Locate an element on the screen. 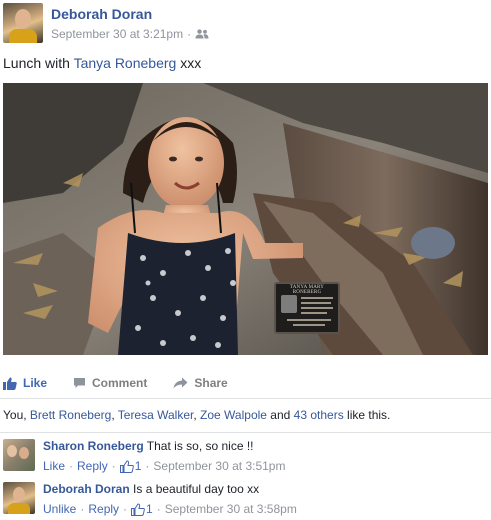 This screenshot has width=491, height=520. post-actions: Like Comment Share is located at coordinates (245, 383).